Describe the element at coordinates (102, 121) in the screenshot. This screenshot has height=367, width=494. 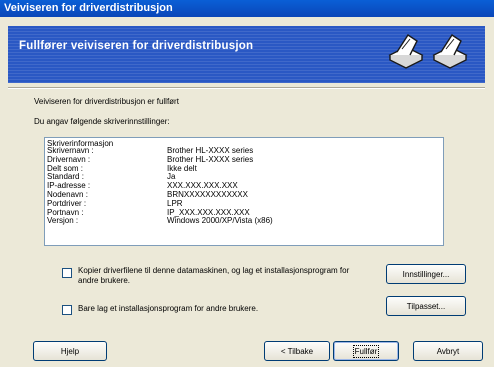
I see `settings-intro-text: Du angav følgende skriverinnstillinger:` at that location.